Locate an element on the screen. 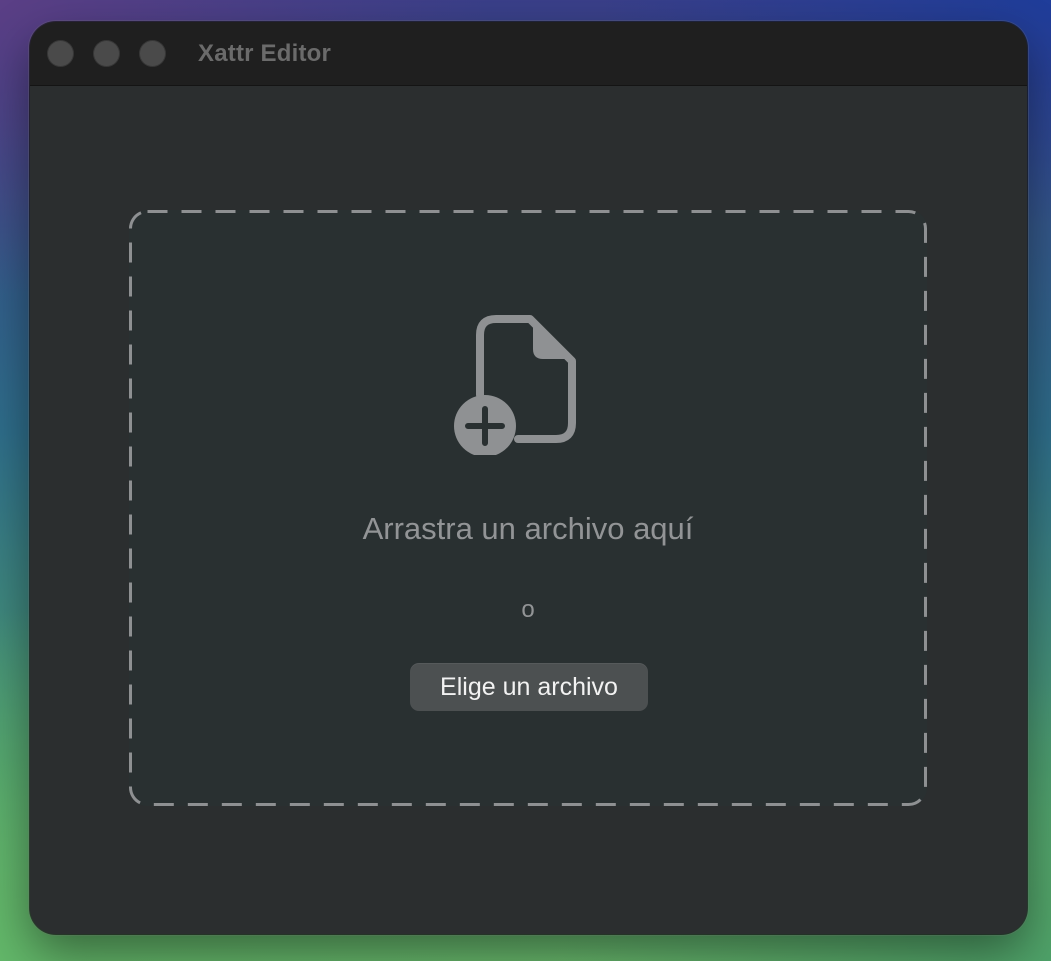 The height and width of the screenshot is (961, 1051). window-title: Xattr Editor is located at coordinates (265, 53).